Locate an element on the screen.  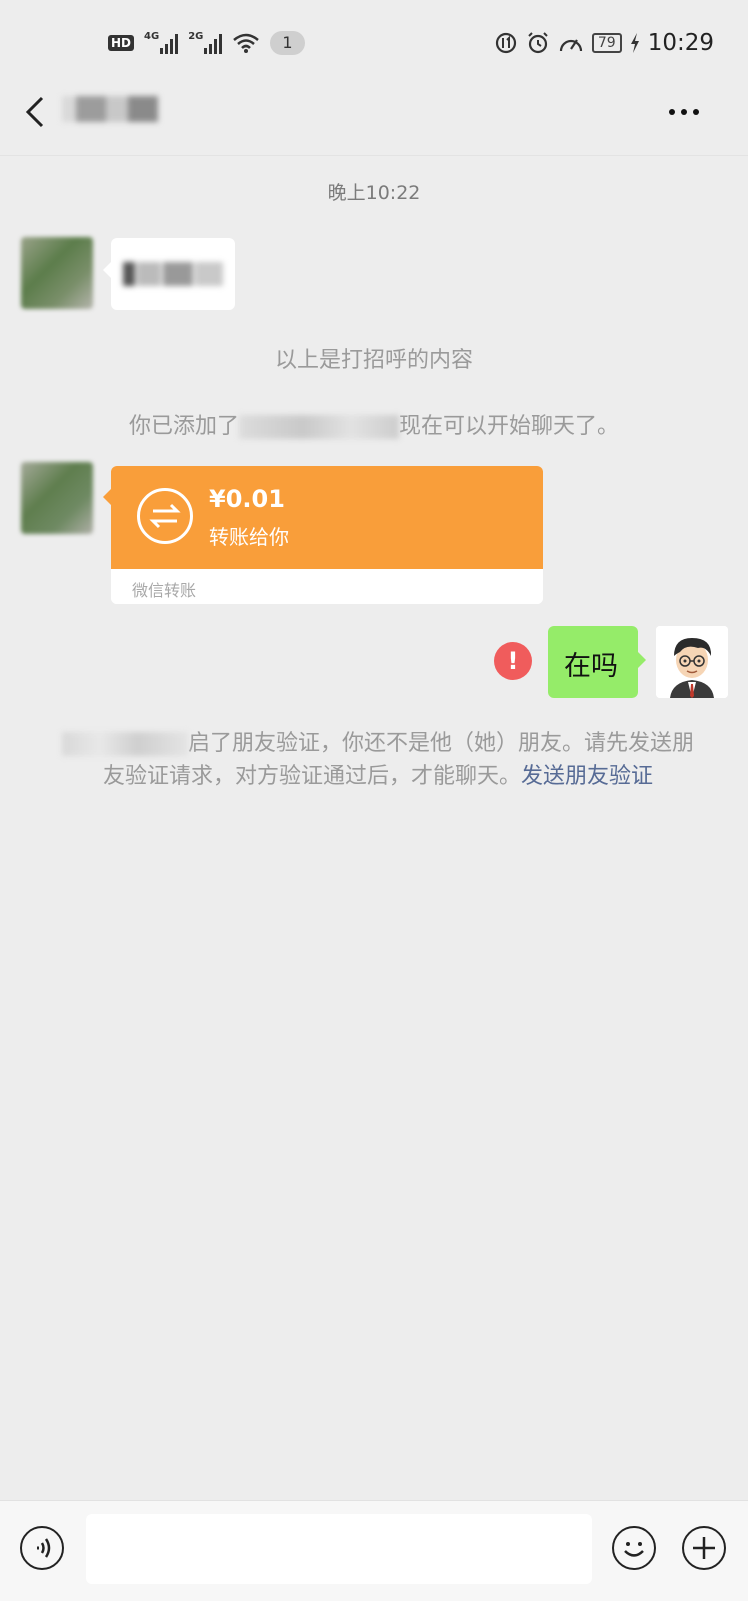
battery-icon: 79 is located at coordinates (606, 43).